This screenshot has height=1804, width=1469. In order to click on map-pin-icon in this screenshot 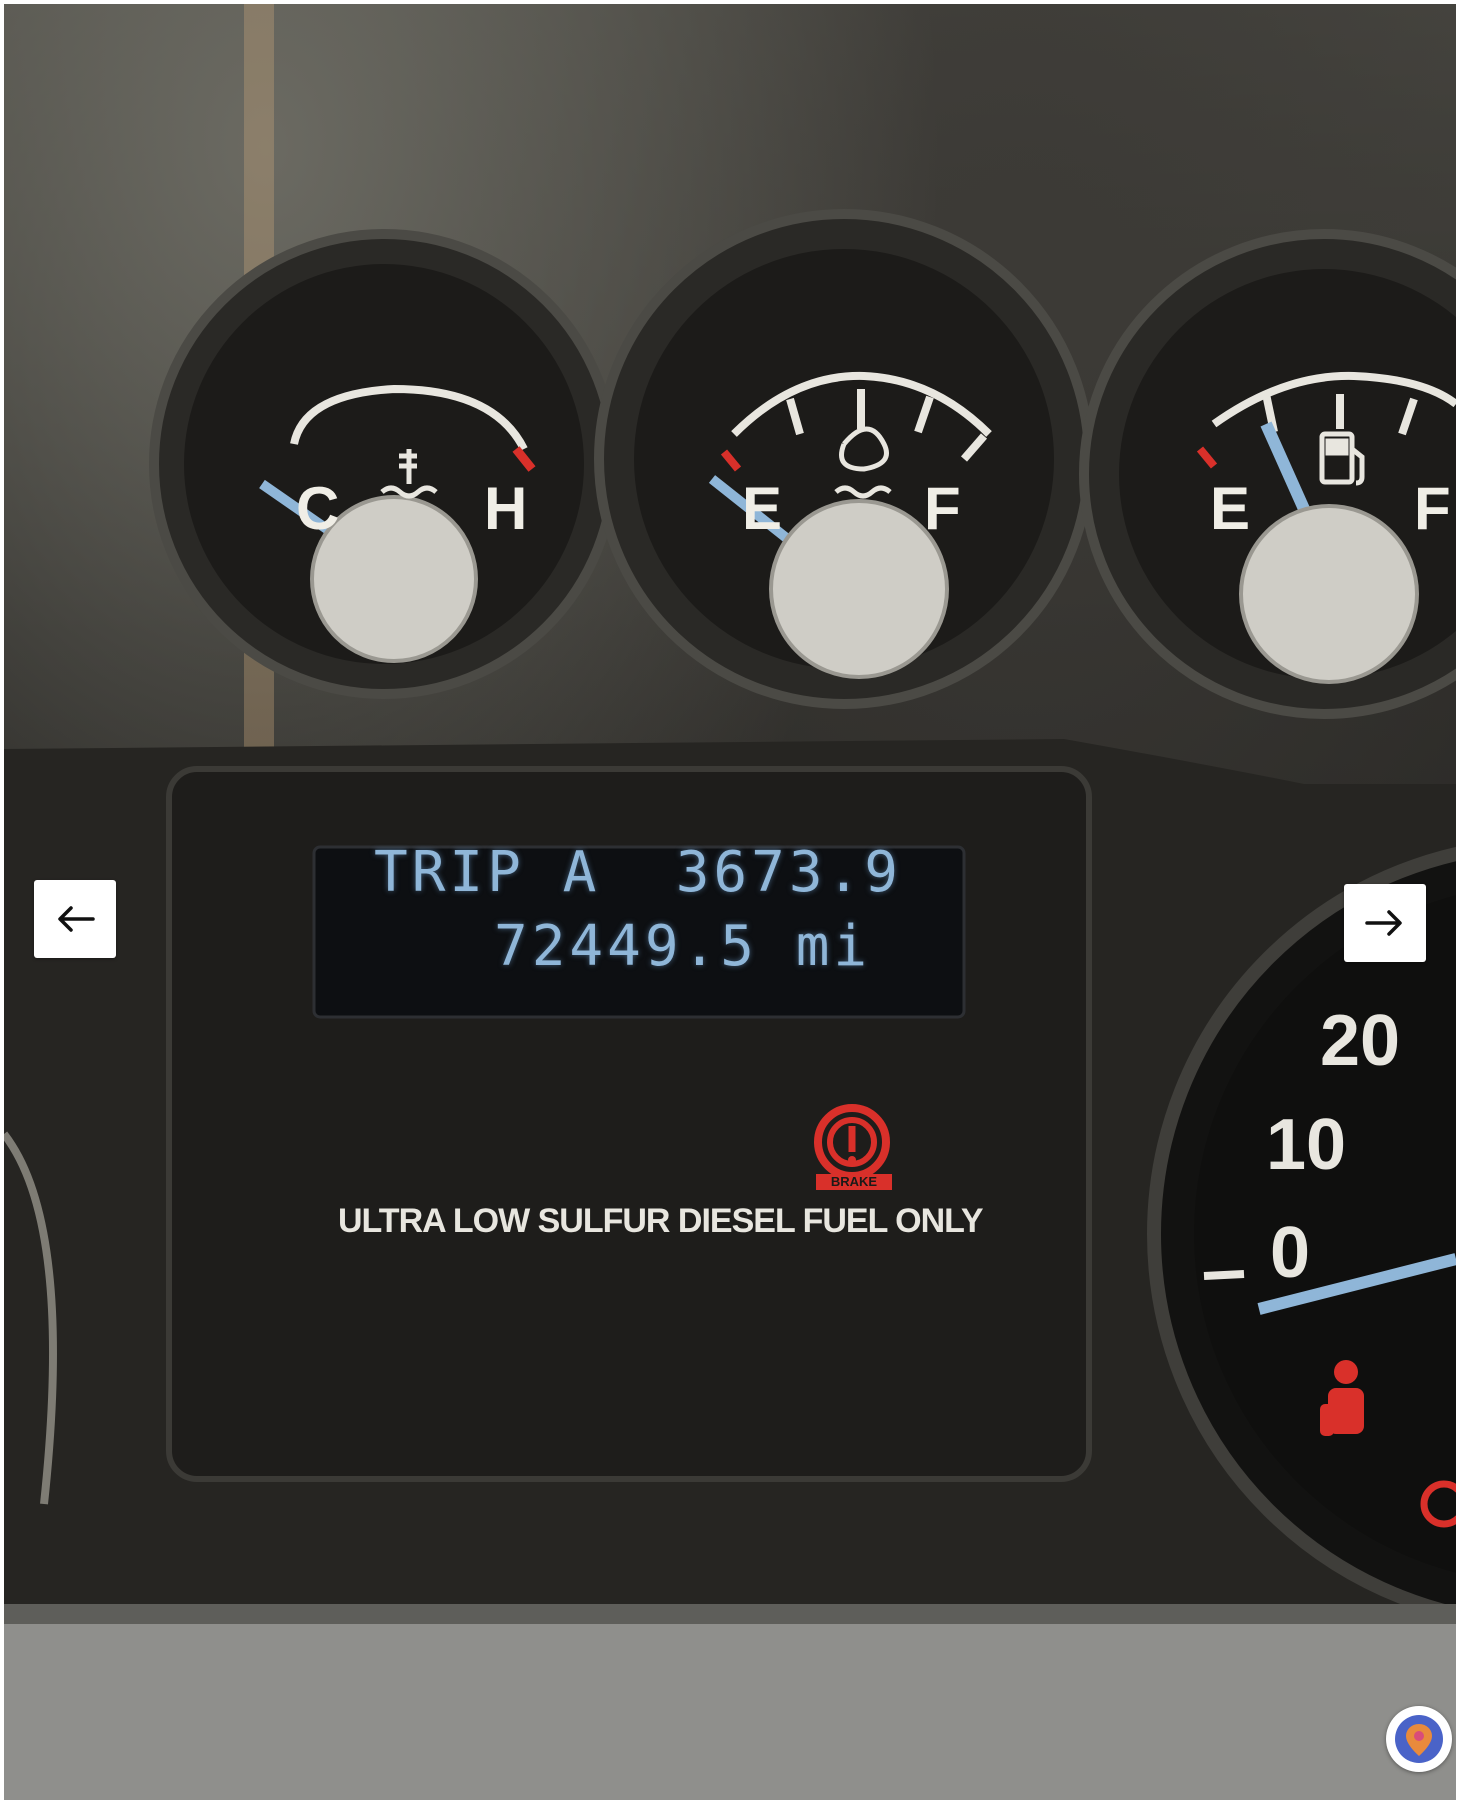, I will do `click(1419, 1739)`.